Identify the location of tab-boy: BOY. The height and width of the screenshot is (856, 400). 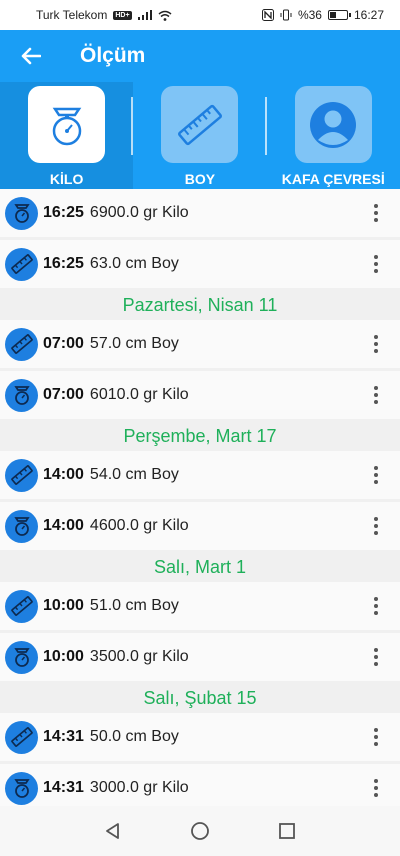
(200, 135).